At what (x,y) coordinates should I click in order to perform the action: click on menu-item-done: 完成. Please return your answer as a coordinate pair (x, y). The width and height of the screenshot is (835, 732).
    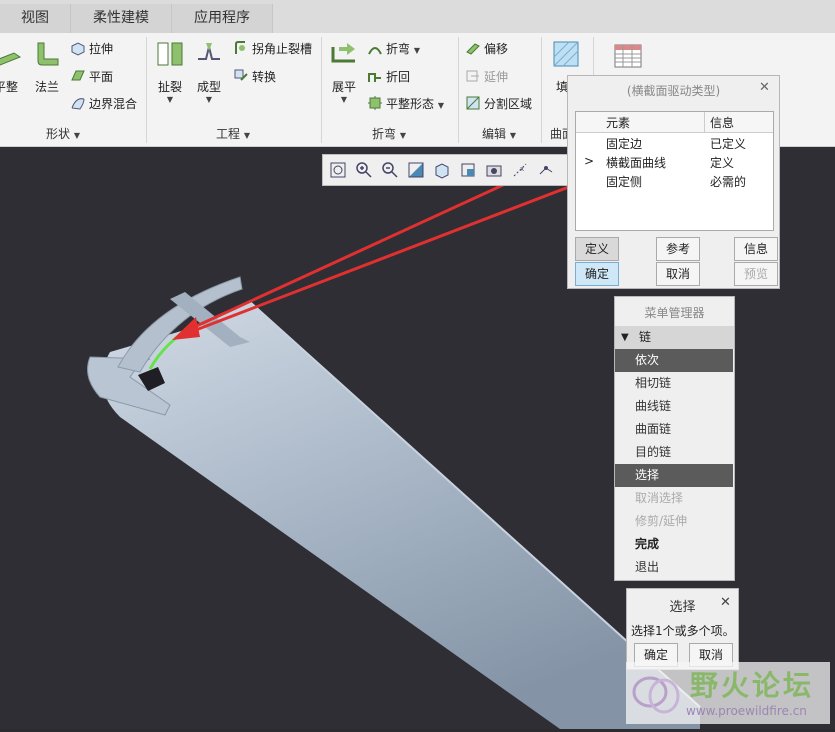
    Looking at the image, I should click on (674, 544).